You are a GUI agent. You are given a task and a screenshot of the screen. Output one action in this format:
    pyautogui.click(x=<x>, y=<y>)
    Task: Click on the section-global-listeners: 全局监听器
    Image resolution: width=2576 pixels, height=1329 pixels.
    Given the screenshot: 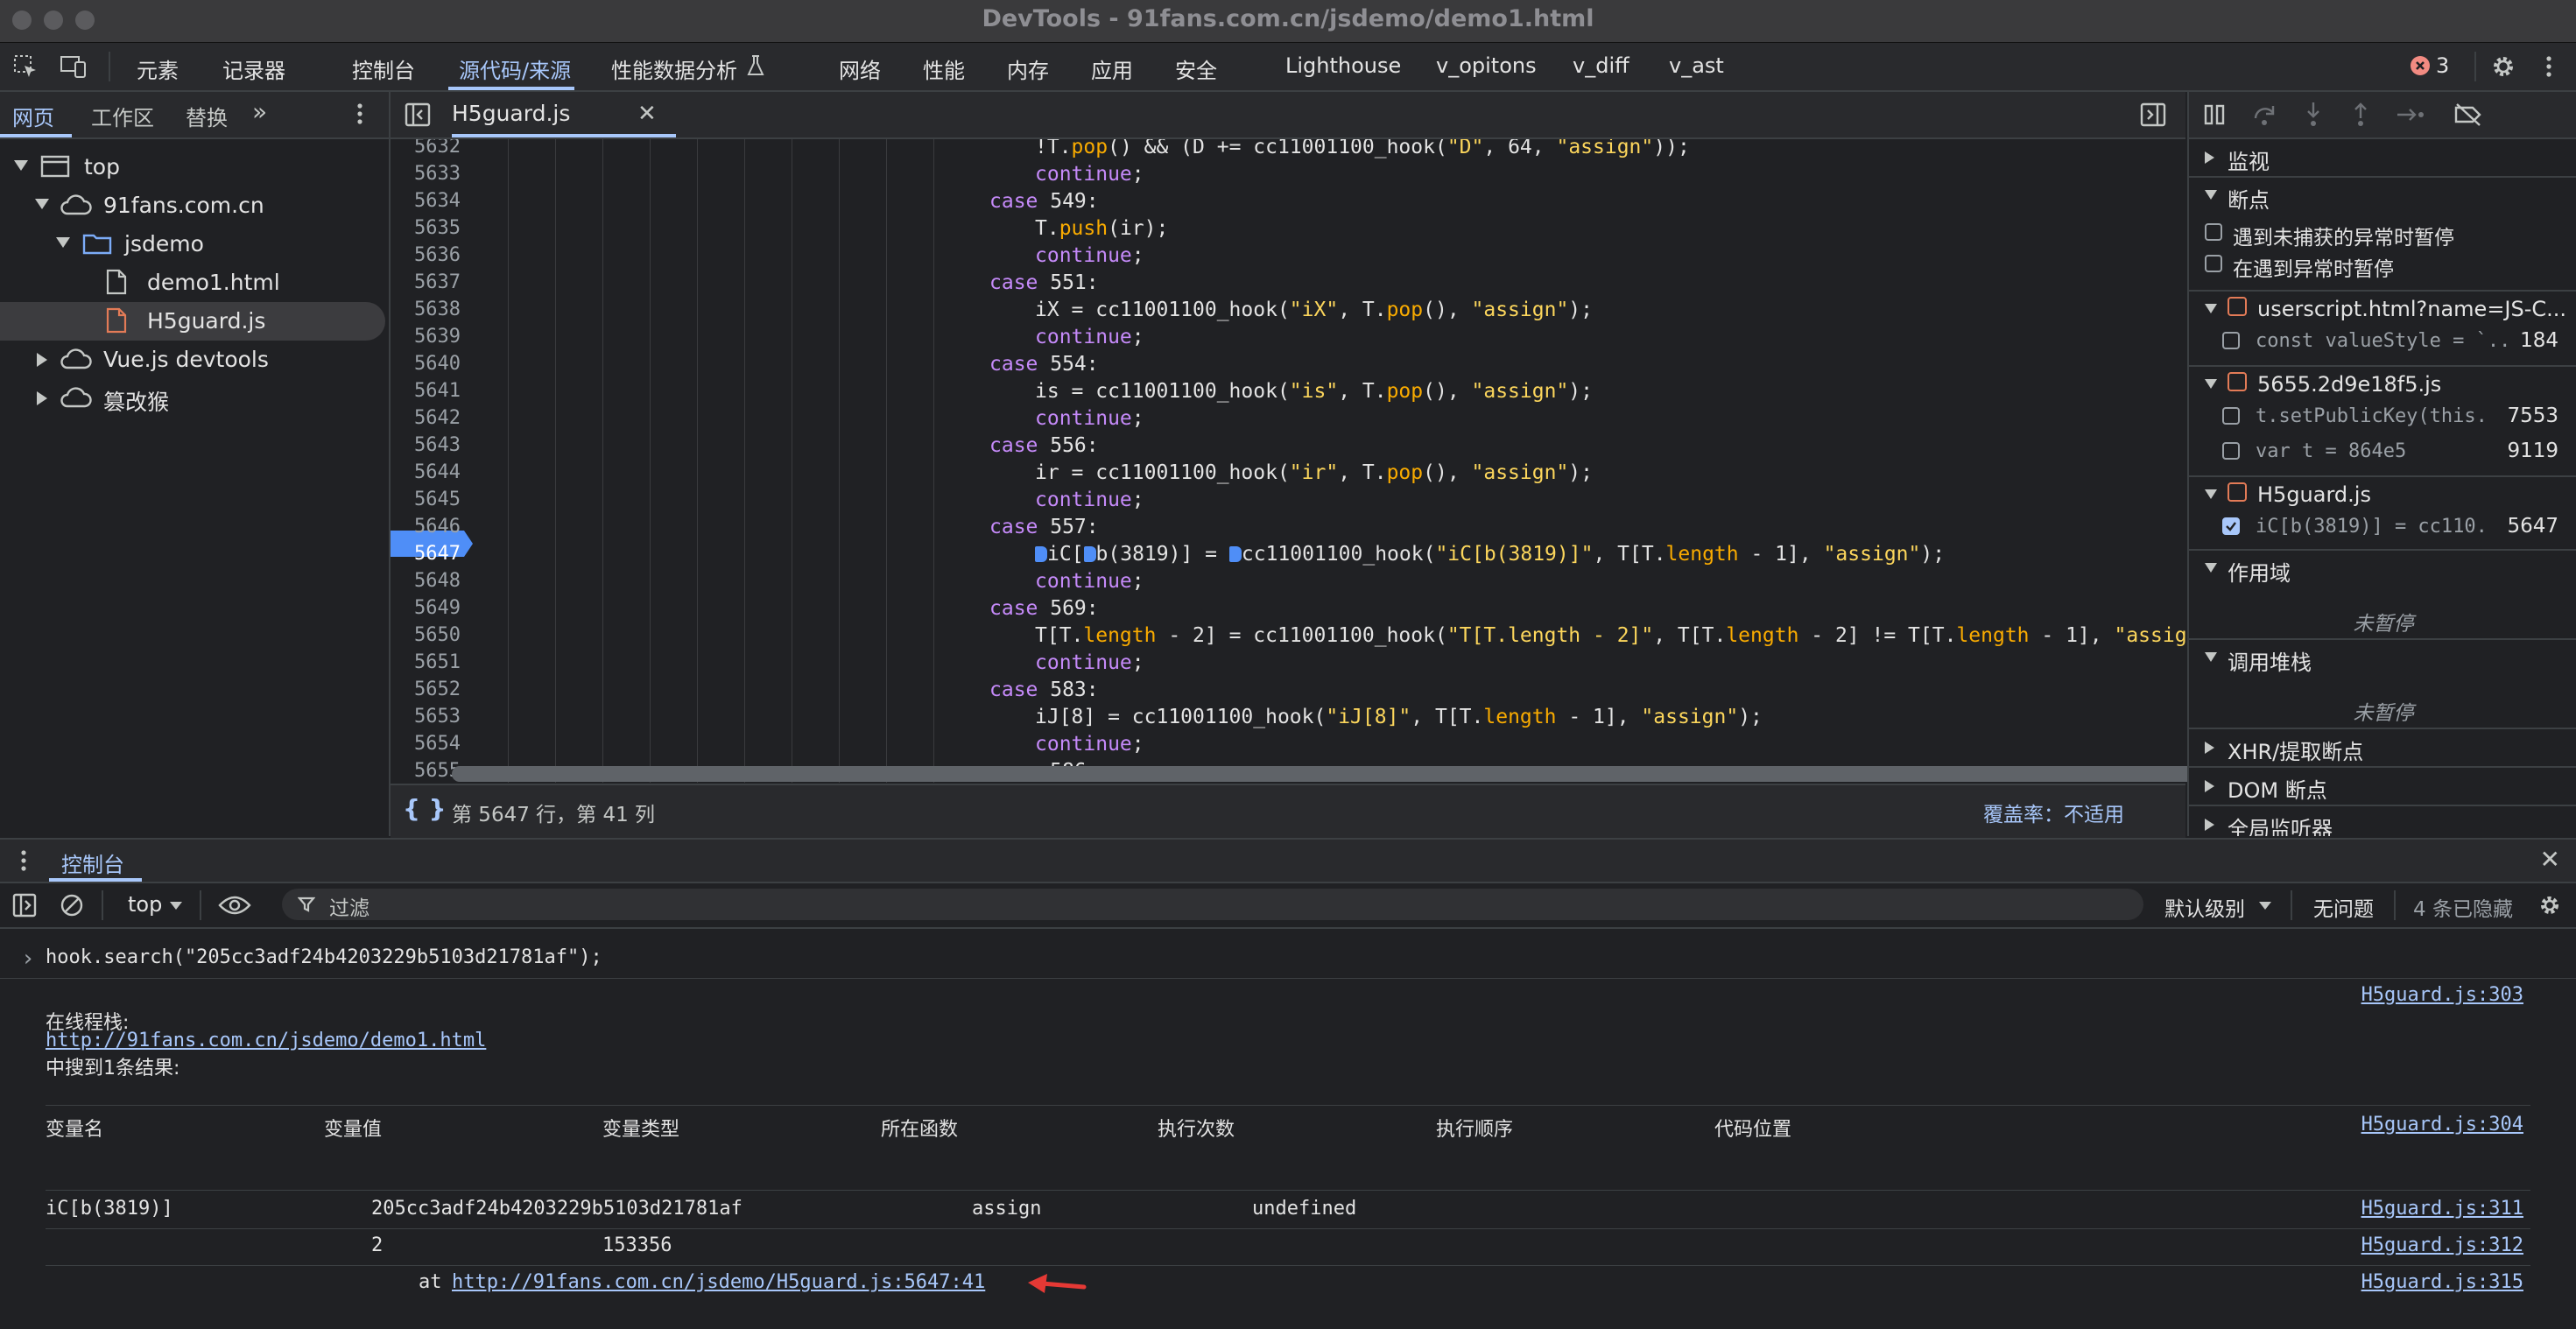 What is the action you would take?
    pyautogui.click(x=2382, y=821)
    